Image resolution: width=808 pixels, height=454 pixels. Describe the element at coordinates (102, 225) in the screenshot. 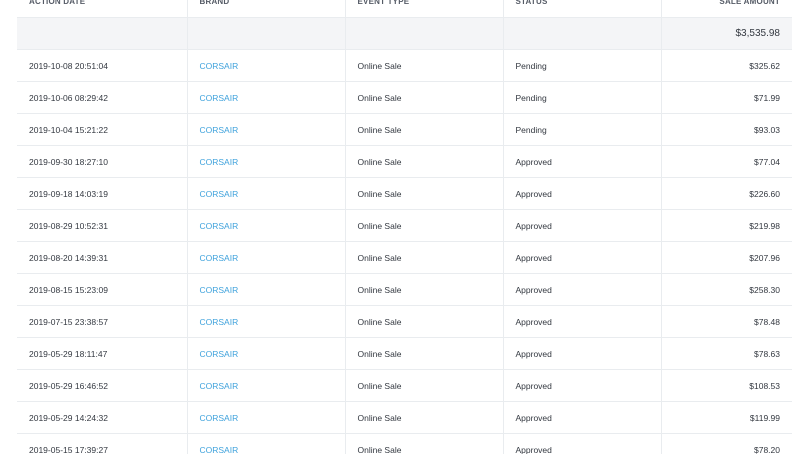

I see `action-date-cell: 2019-08-29 10:52:31` at that location.